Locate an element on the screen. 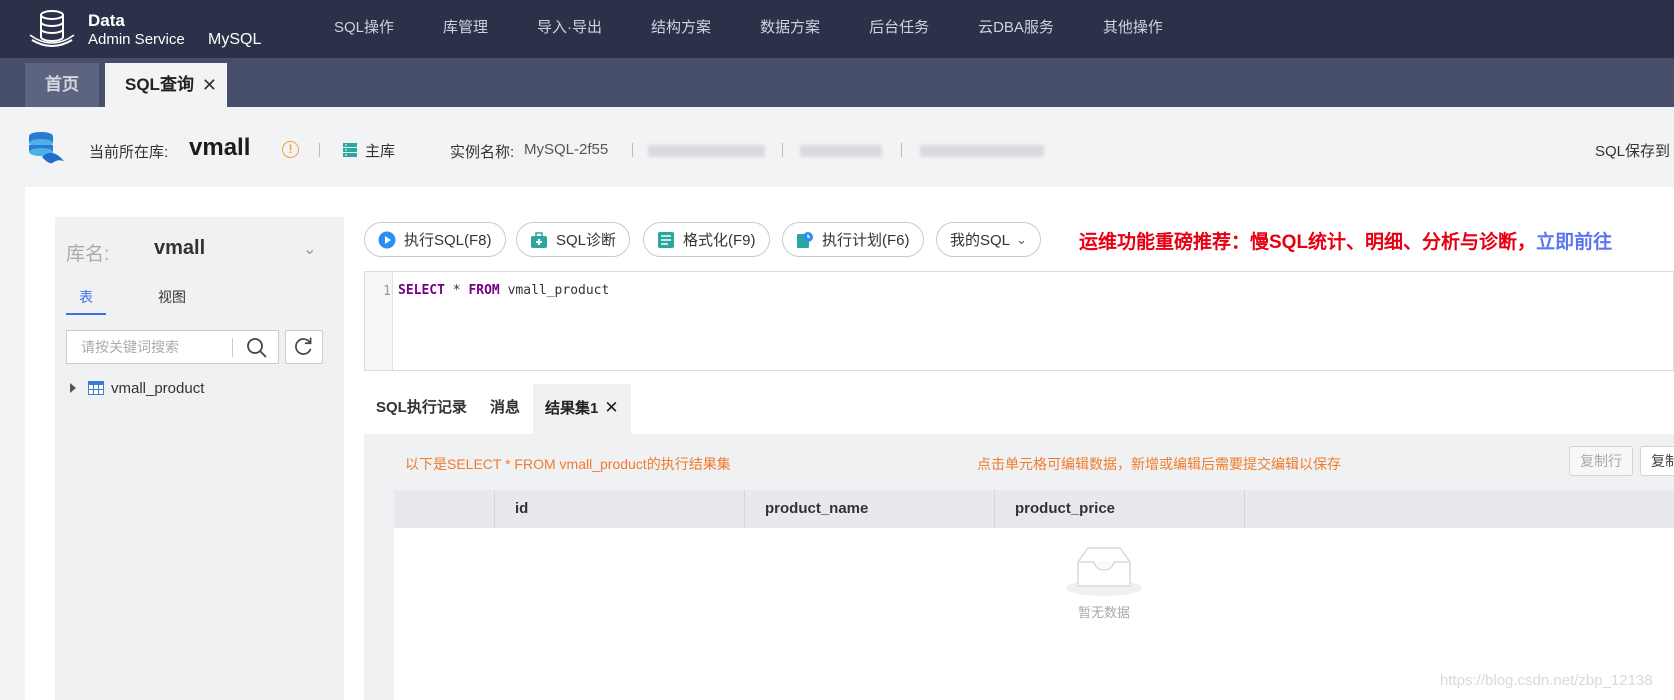 The height and width of the screenshot is (700, 1674). database-logo-icon is located at coordinates (52, 28).